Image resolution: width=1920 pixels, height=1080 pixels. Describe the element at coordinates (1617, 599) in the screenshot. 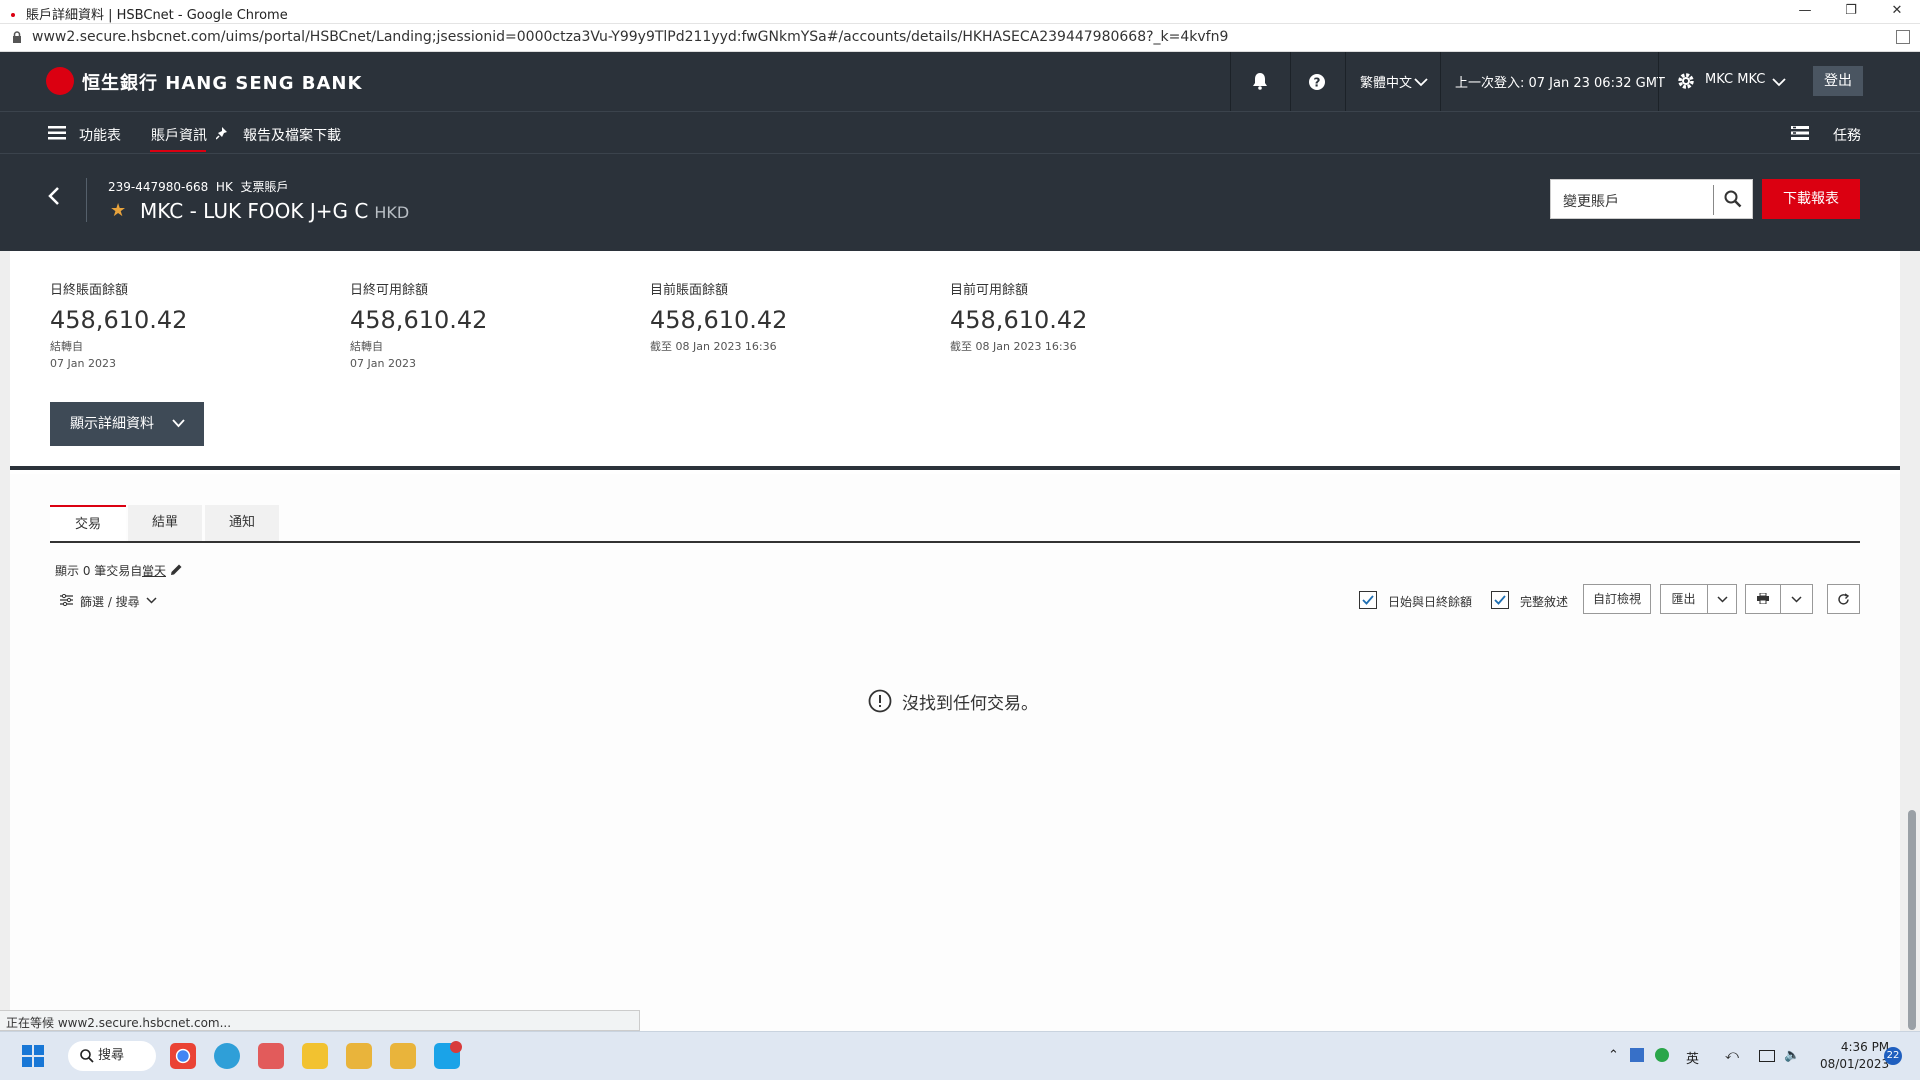

I see `custom-view-button: 自訂檢視` at that location.